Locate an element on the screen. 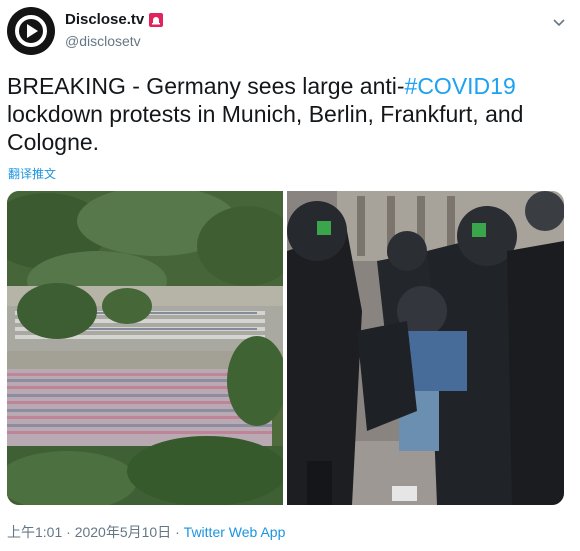  avatar is located at coordinates (31, 31).